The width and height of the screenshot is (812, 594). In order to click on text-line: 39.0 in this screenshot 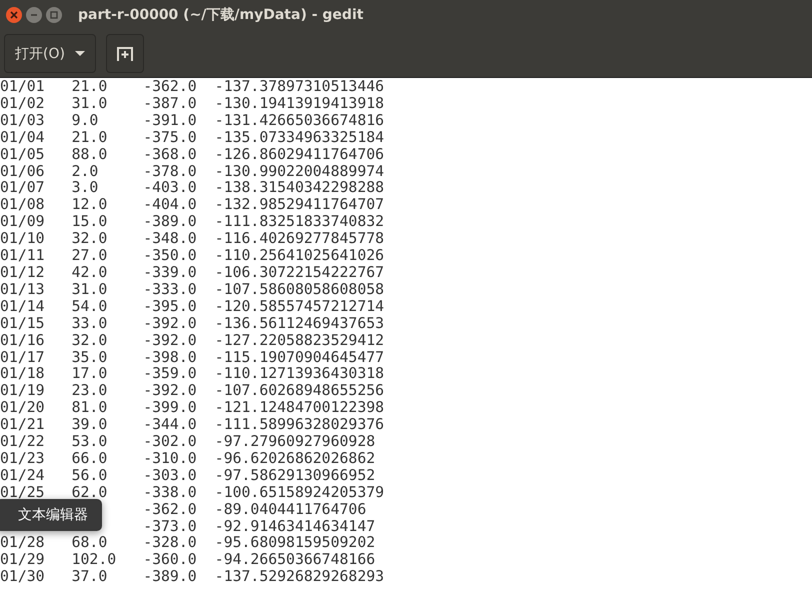, I will do `click(90, 425)`.